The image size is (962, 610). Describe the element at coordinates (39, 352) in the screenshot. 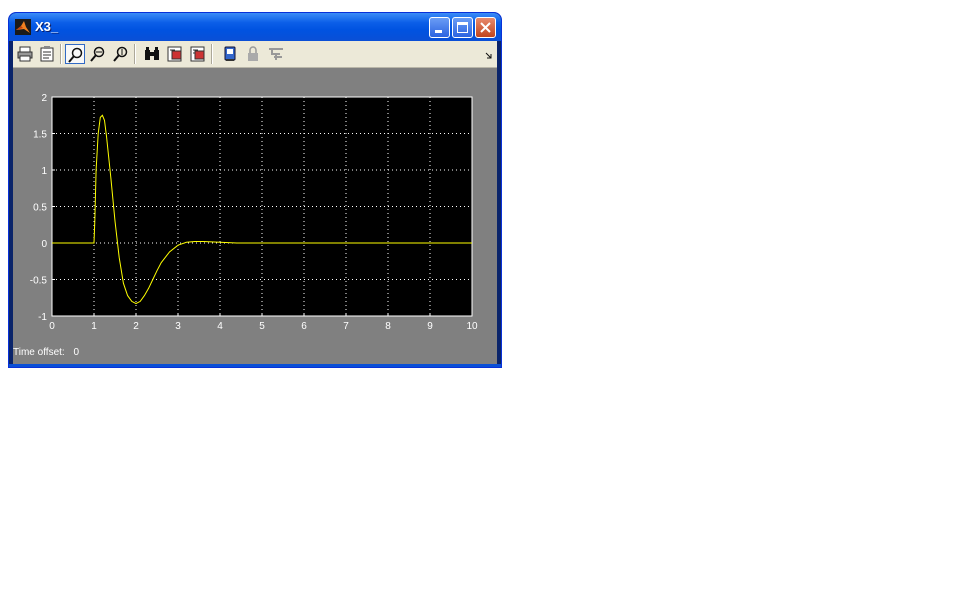

I see `time-offset-label: Time offset:` at that location.